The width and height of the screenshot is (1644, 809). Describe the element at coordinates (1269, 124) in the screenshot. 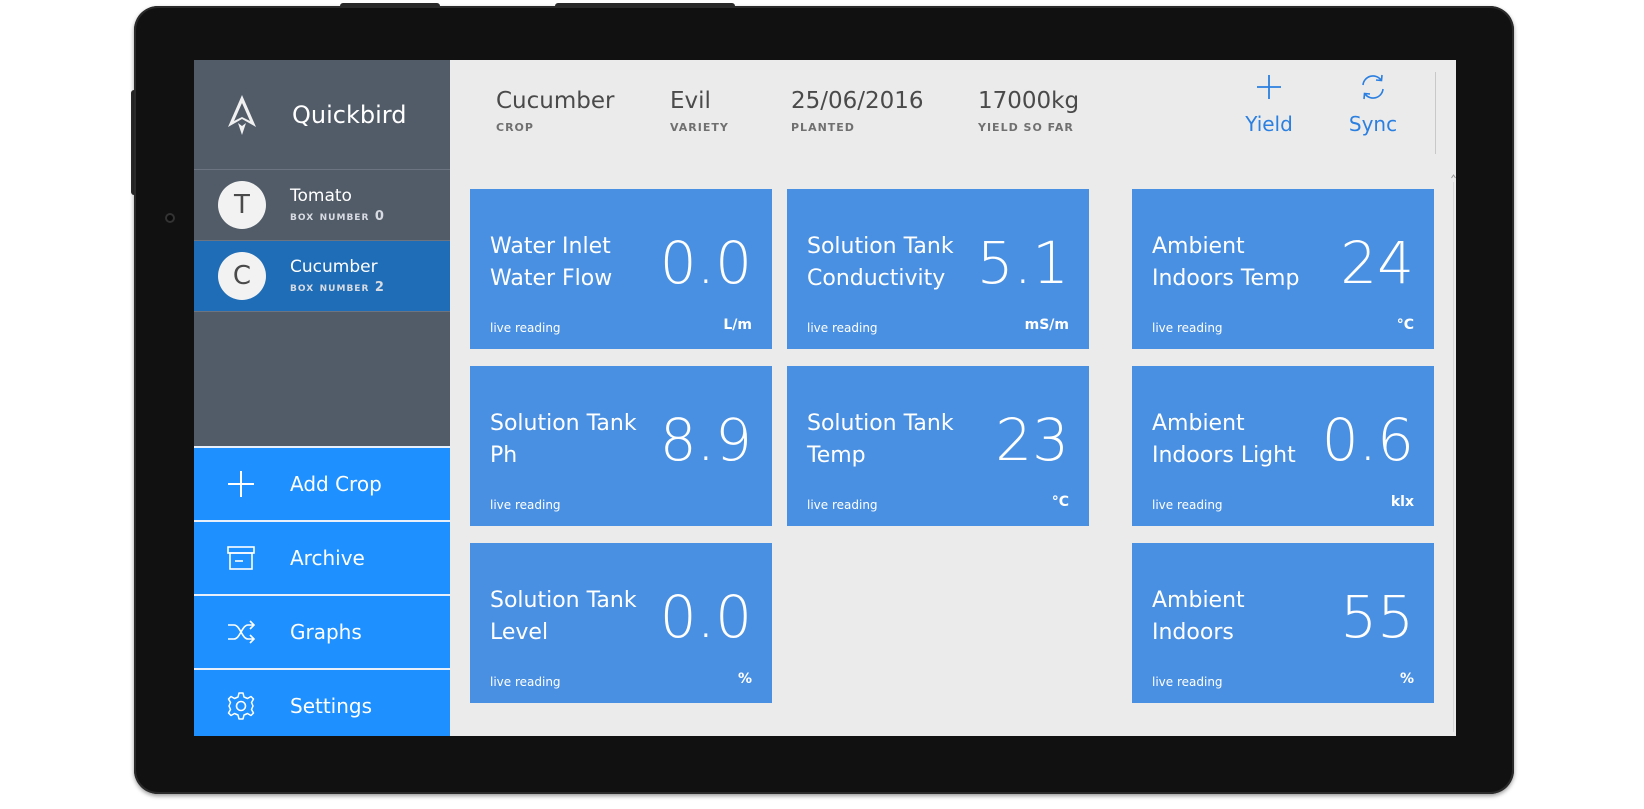

I see `yield-label: Yield` at that location.